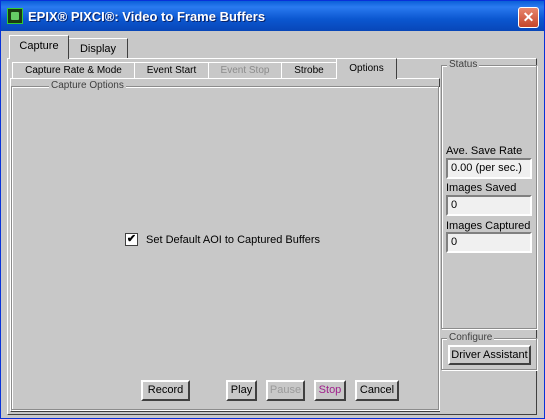 The image size is (545, 419). What do you see at coordinates (241, 390) in the screenshot?
I see `play-button: Play` at bounding box center [241, 390].